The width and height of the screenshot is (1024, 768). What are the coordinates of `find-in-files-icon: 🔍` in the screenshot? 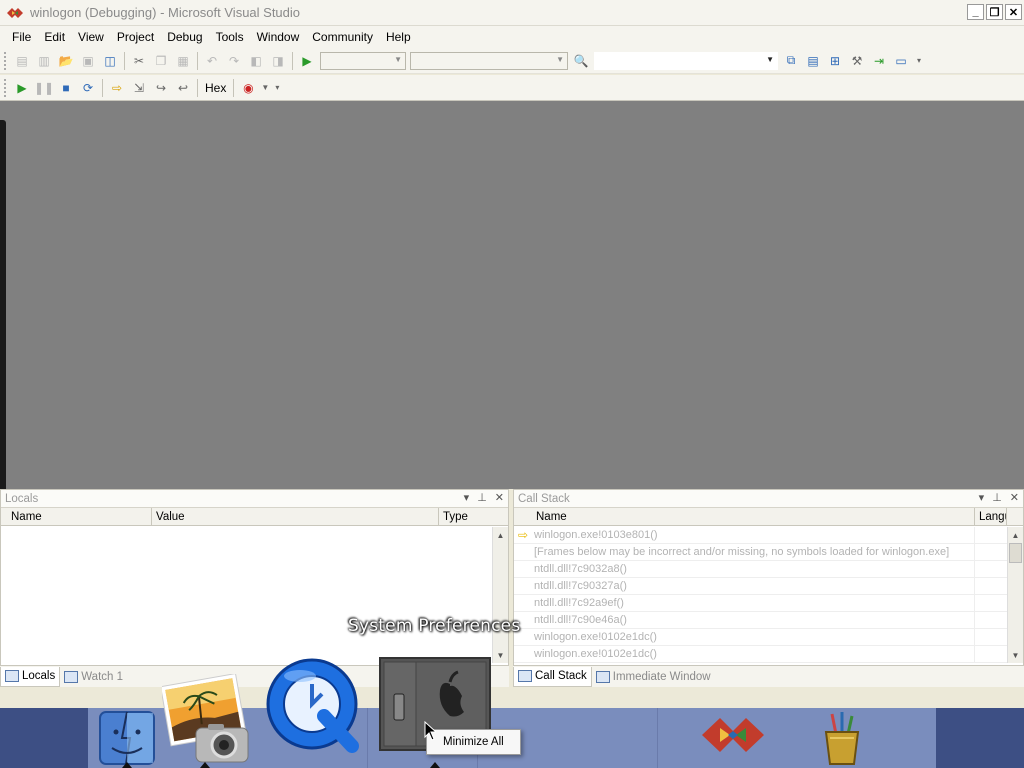 It's located at (581, 61).